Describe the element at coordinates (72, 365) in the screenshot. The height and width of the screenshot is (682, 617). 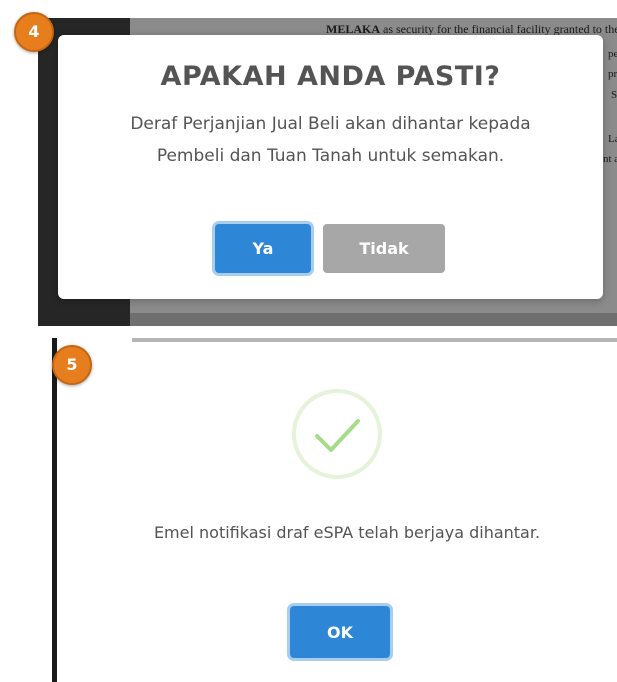
I see `step-badge-5: 5` at that location.